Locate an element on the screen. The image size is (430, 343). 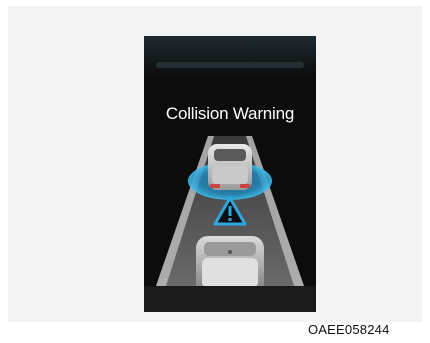
top-band is located at coordinates (230, 56).